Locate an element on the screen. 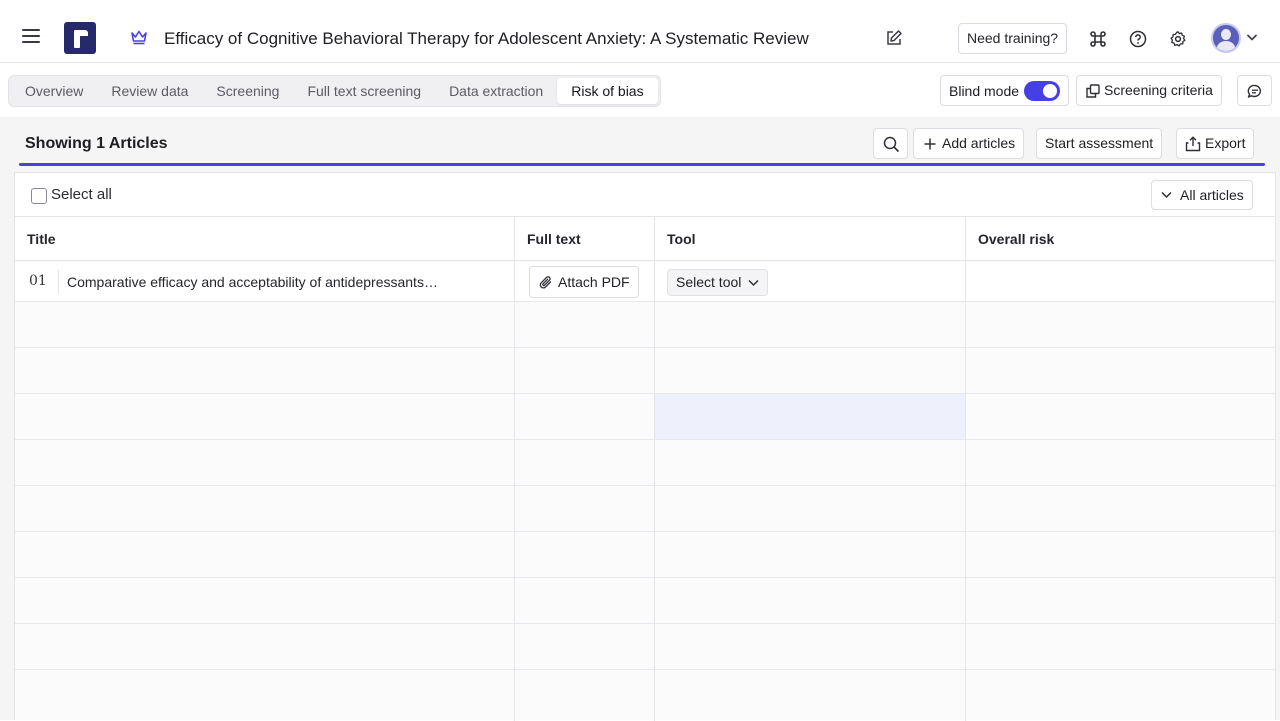 This screenshot has width=1280, height=721. comments-button is located at coordinates (1254, 90).